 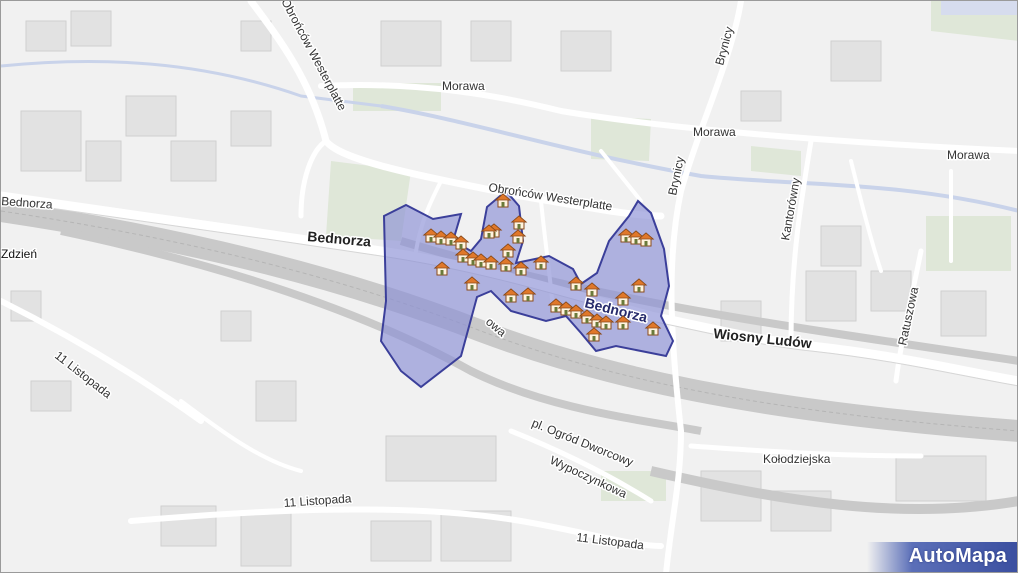 What do you see at coordinates (797, 459) in the screenshot?
I see `street-label-kolodziejska: Kołodziejska` at bounding box center [797, 459].